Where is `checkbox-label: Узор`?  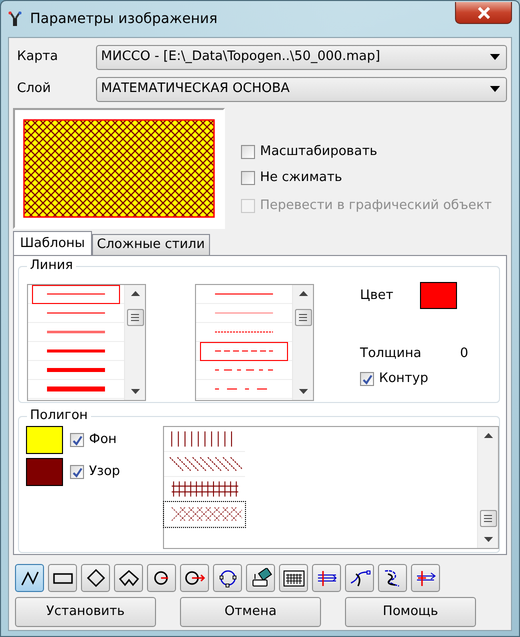
checkbox-label: Узор is located at coordinates (104, 472).